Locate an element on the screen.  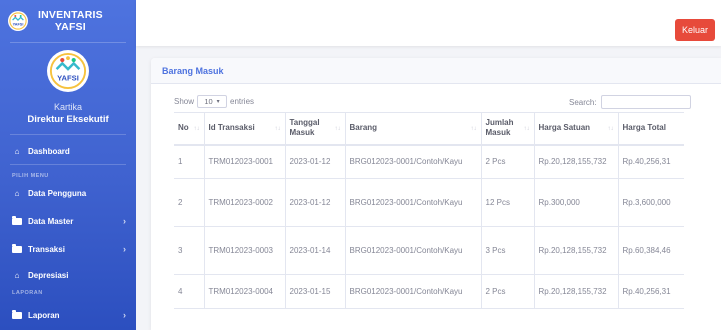
cell-no: 1 is located at coordinates (189, 161).